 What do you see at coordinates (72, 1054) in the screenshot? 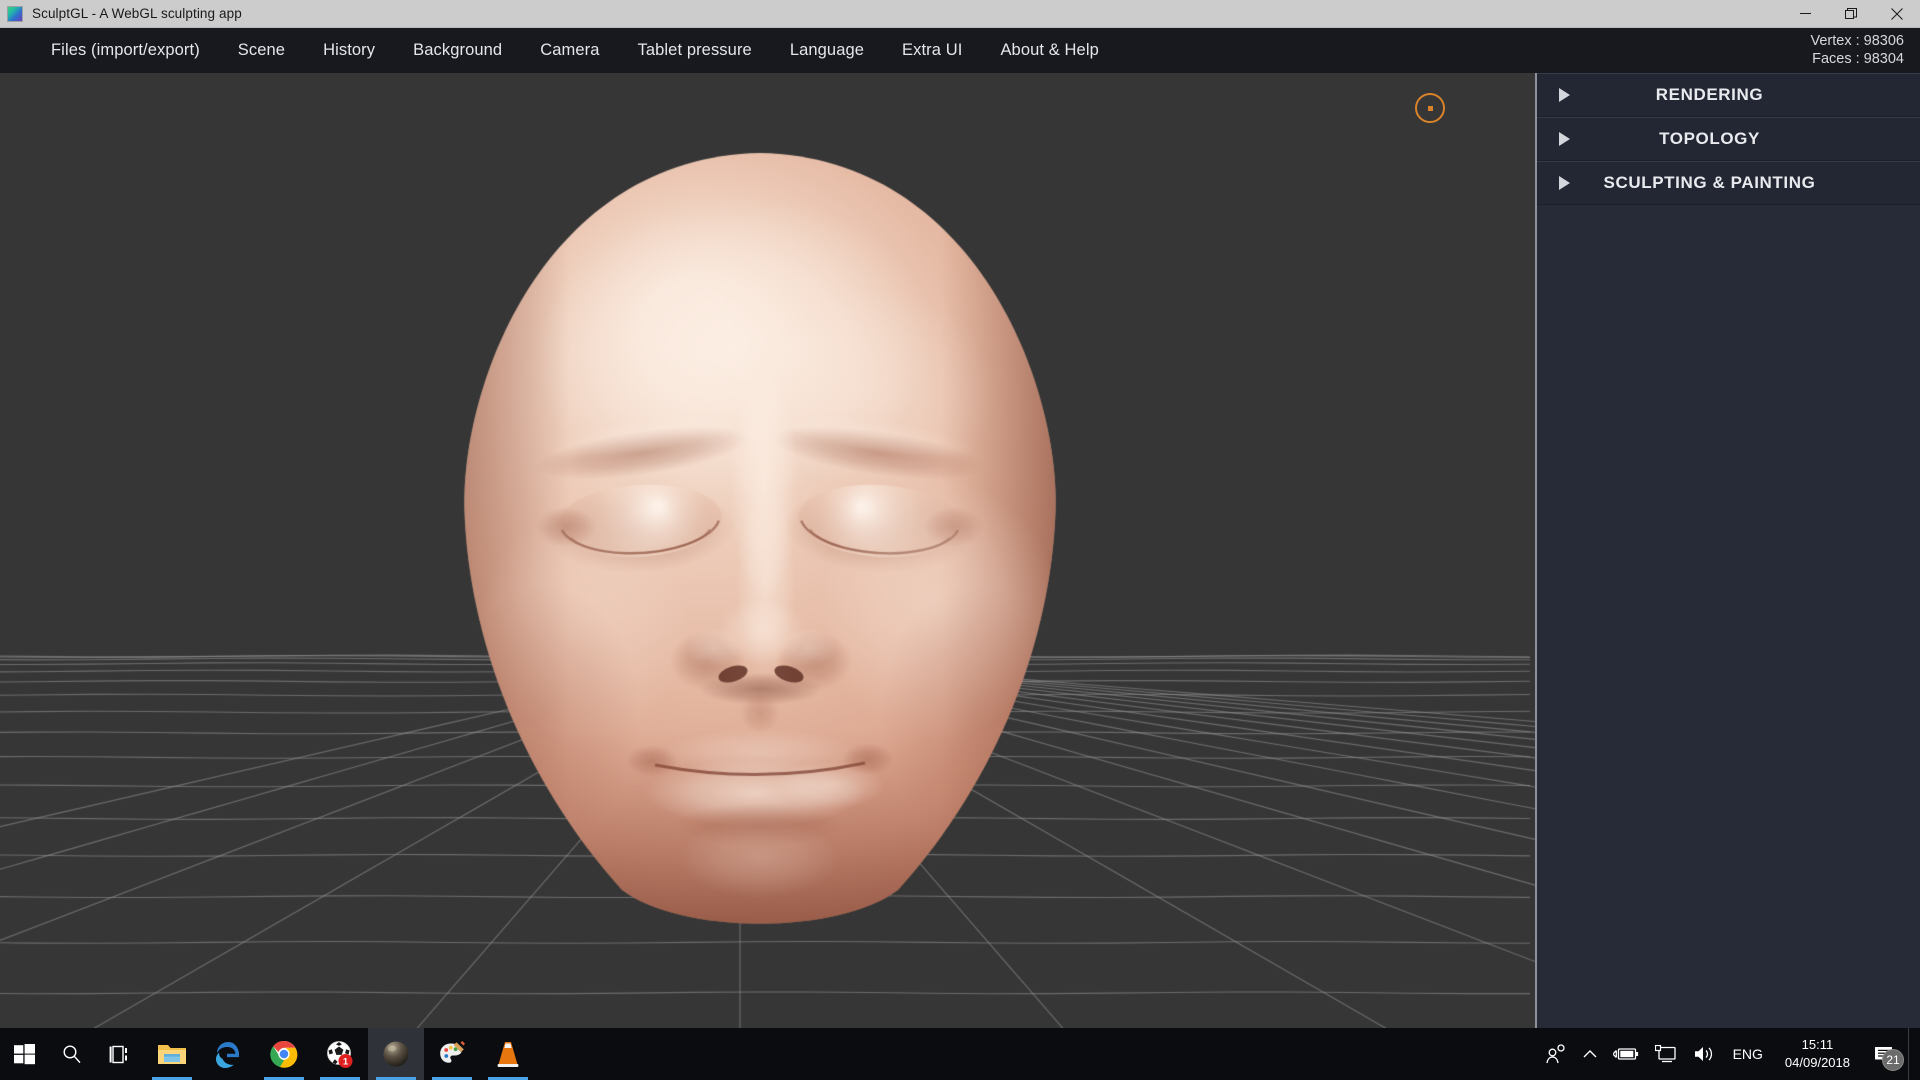
I see `search-icon` at bounding box center [72, 1054].